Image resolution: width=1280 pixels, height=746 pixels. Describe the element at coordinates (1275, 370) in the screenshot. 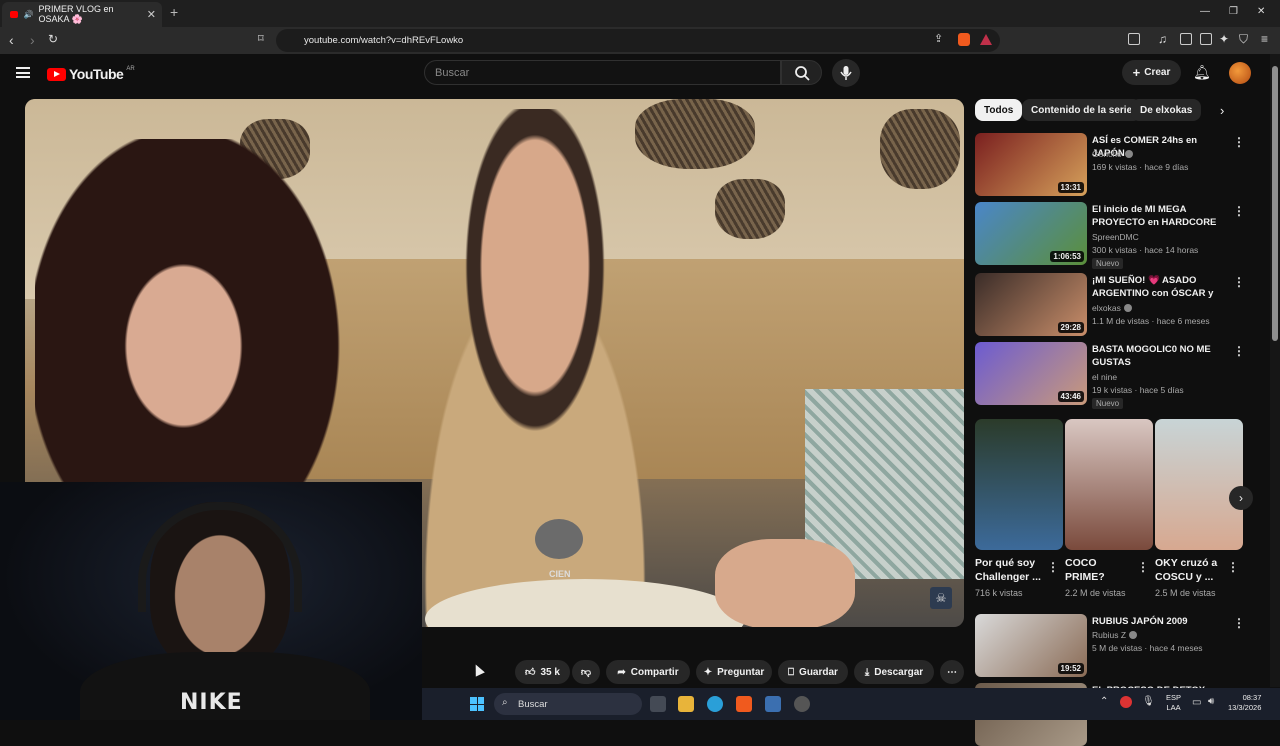

I see `page-scrollbar` at that location.